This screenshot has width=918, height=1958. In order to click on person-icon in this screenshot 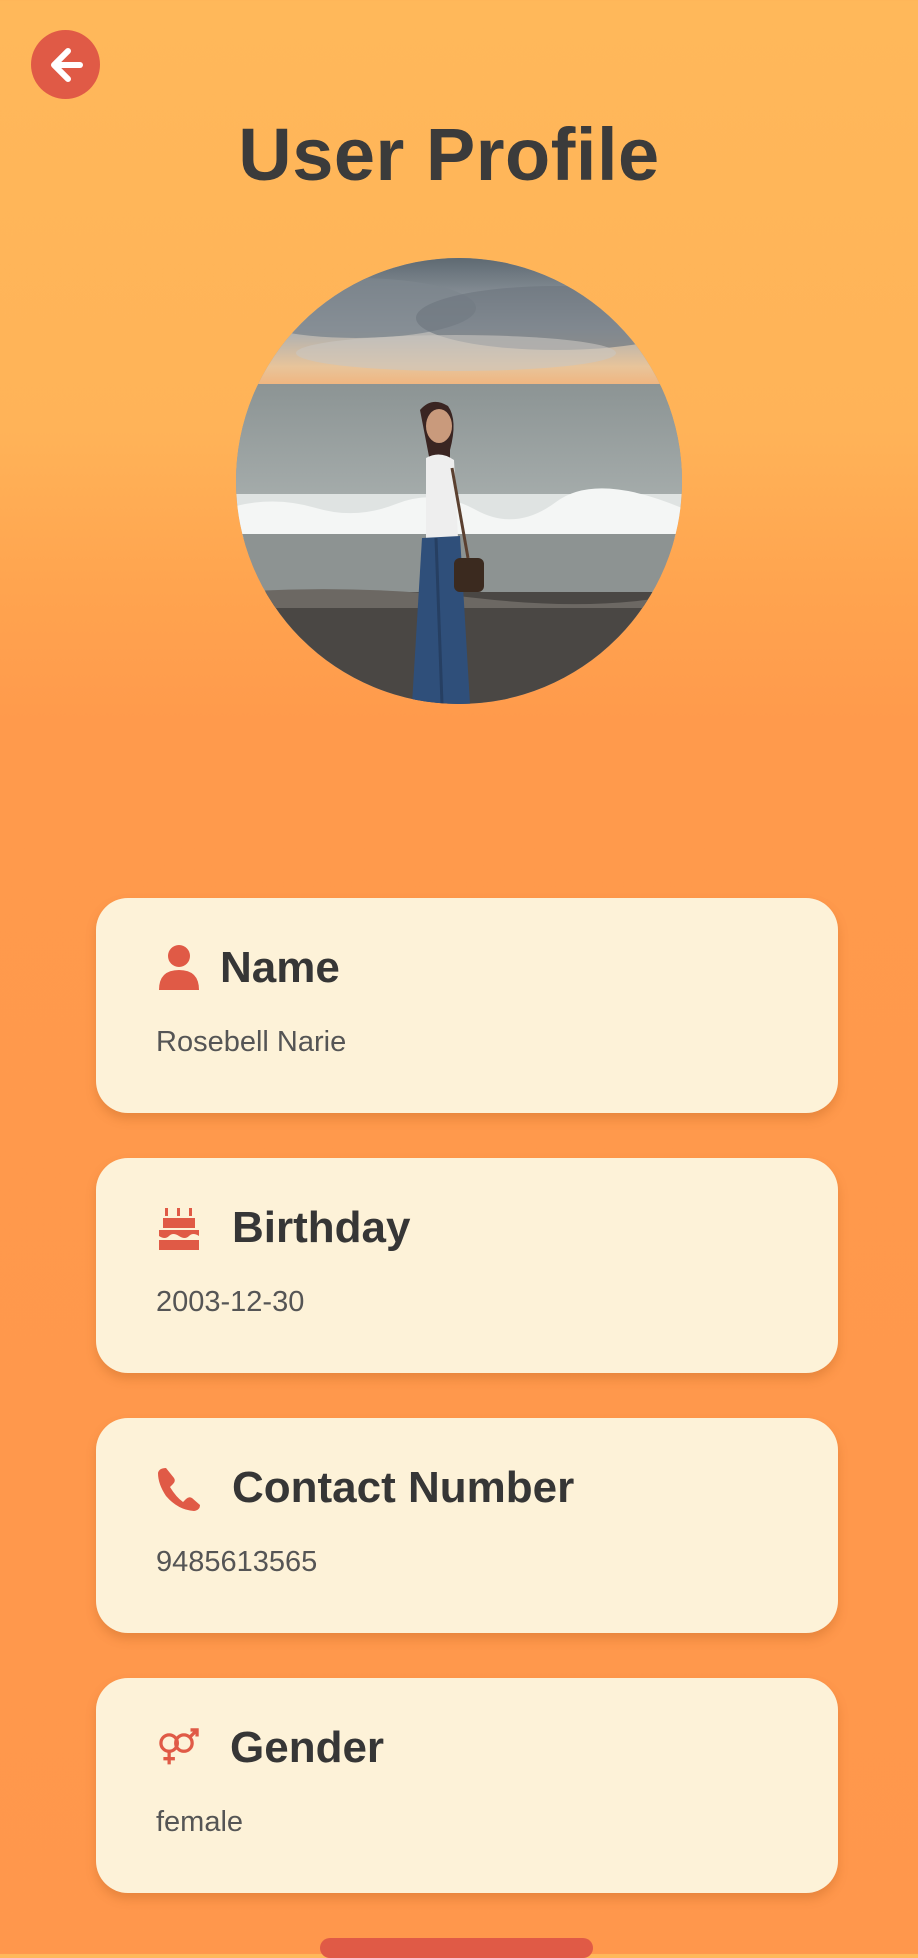, I will do `click(179, 968)`.